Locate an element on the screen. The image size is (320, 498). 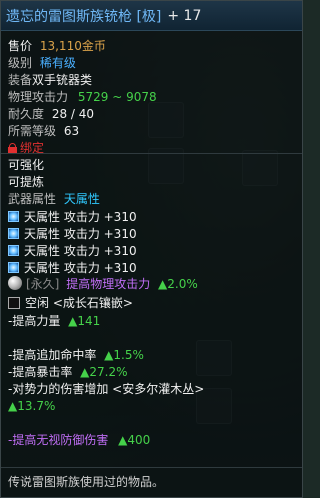
sell-price-row: 售价 13,110金币 is located at coordinates (82, 46).